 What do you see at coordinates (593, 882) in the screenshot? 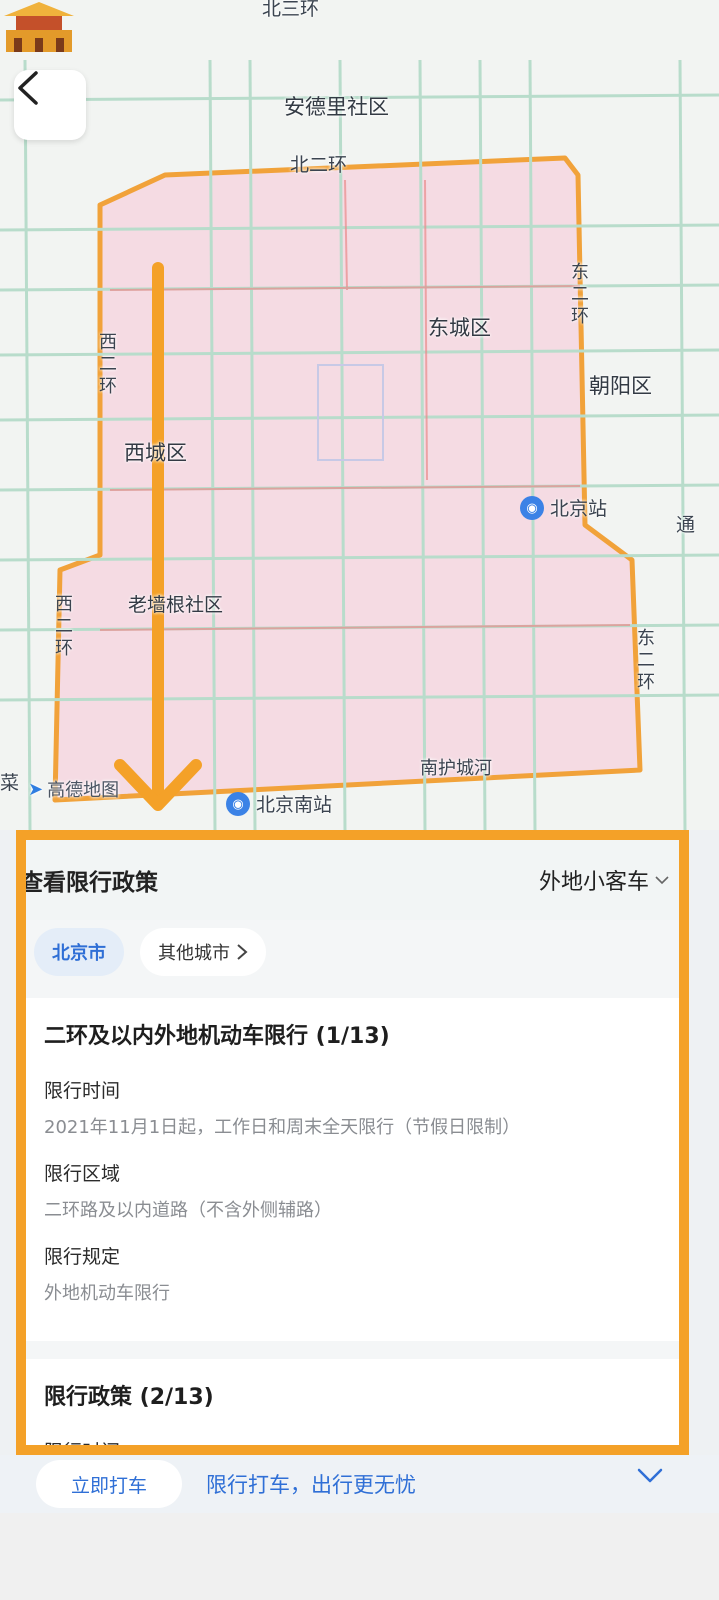
I see `vehicle-type-label: 外地小客车` at bounding box center [593, 882].